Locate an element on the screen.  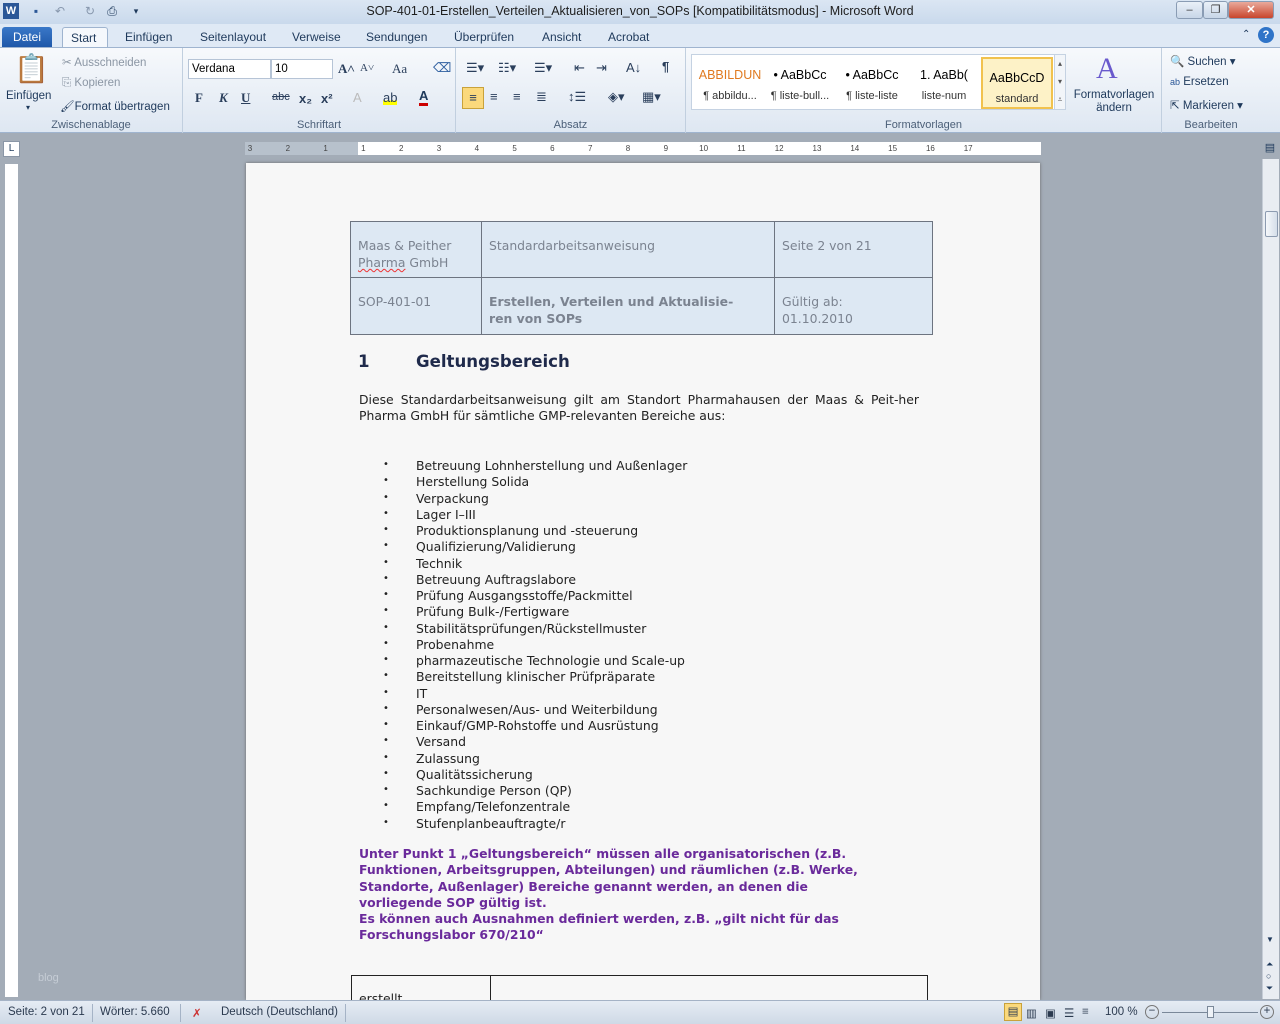
minimize-ribbon-icon: ⌃ is located at coordinates (1246, 34).